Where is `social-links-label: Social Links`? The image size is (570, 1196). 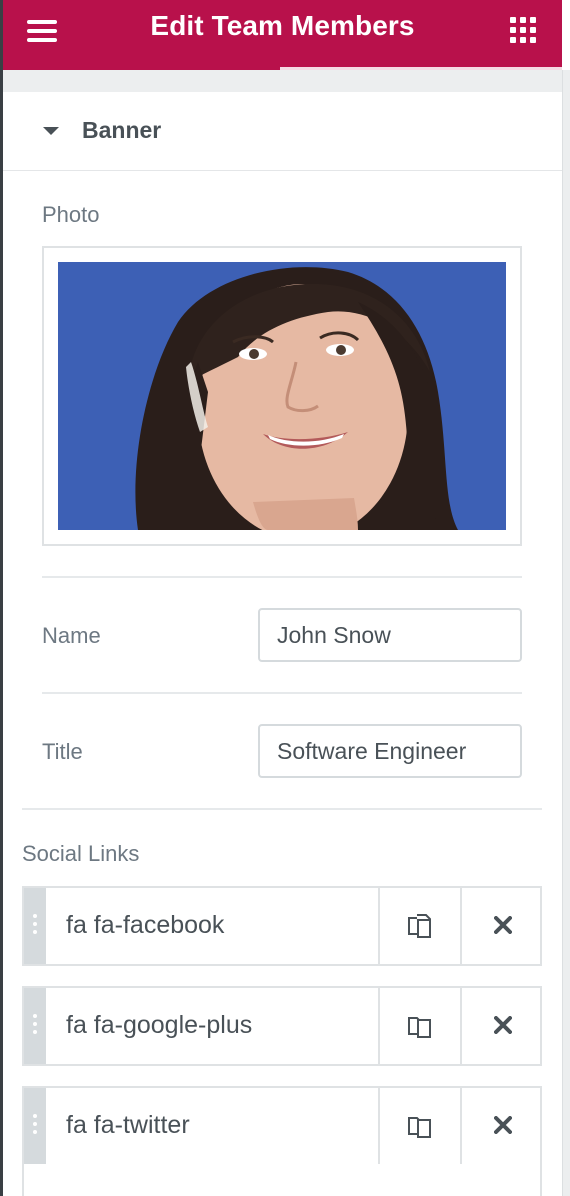
social-links-label: Social Links is located at coordinates (81, 853).